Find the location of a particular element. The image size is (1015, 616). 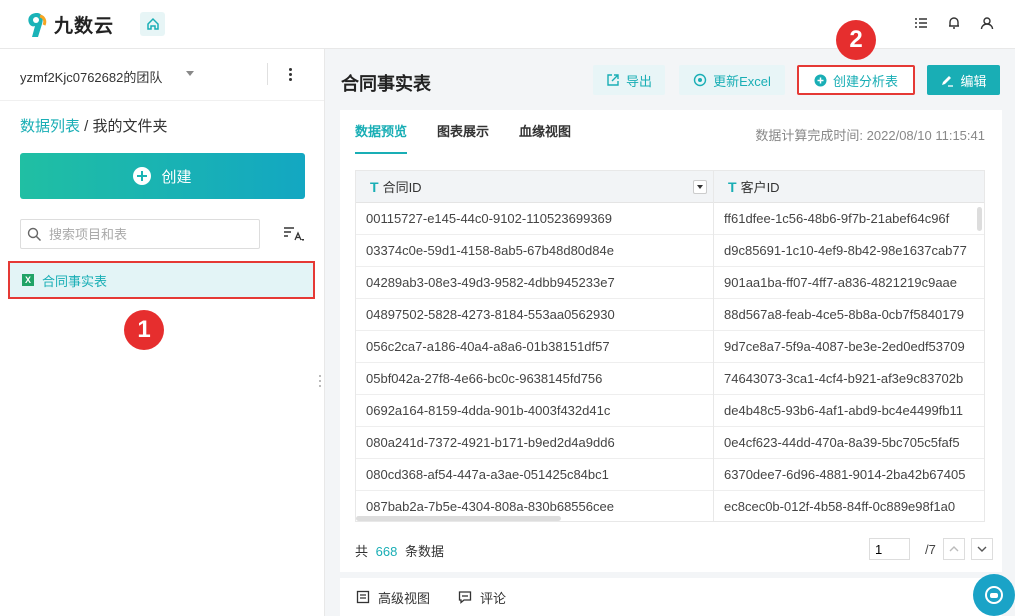

export-label: 导出 is located at coordinates (638, 81).